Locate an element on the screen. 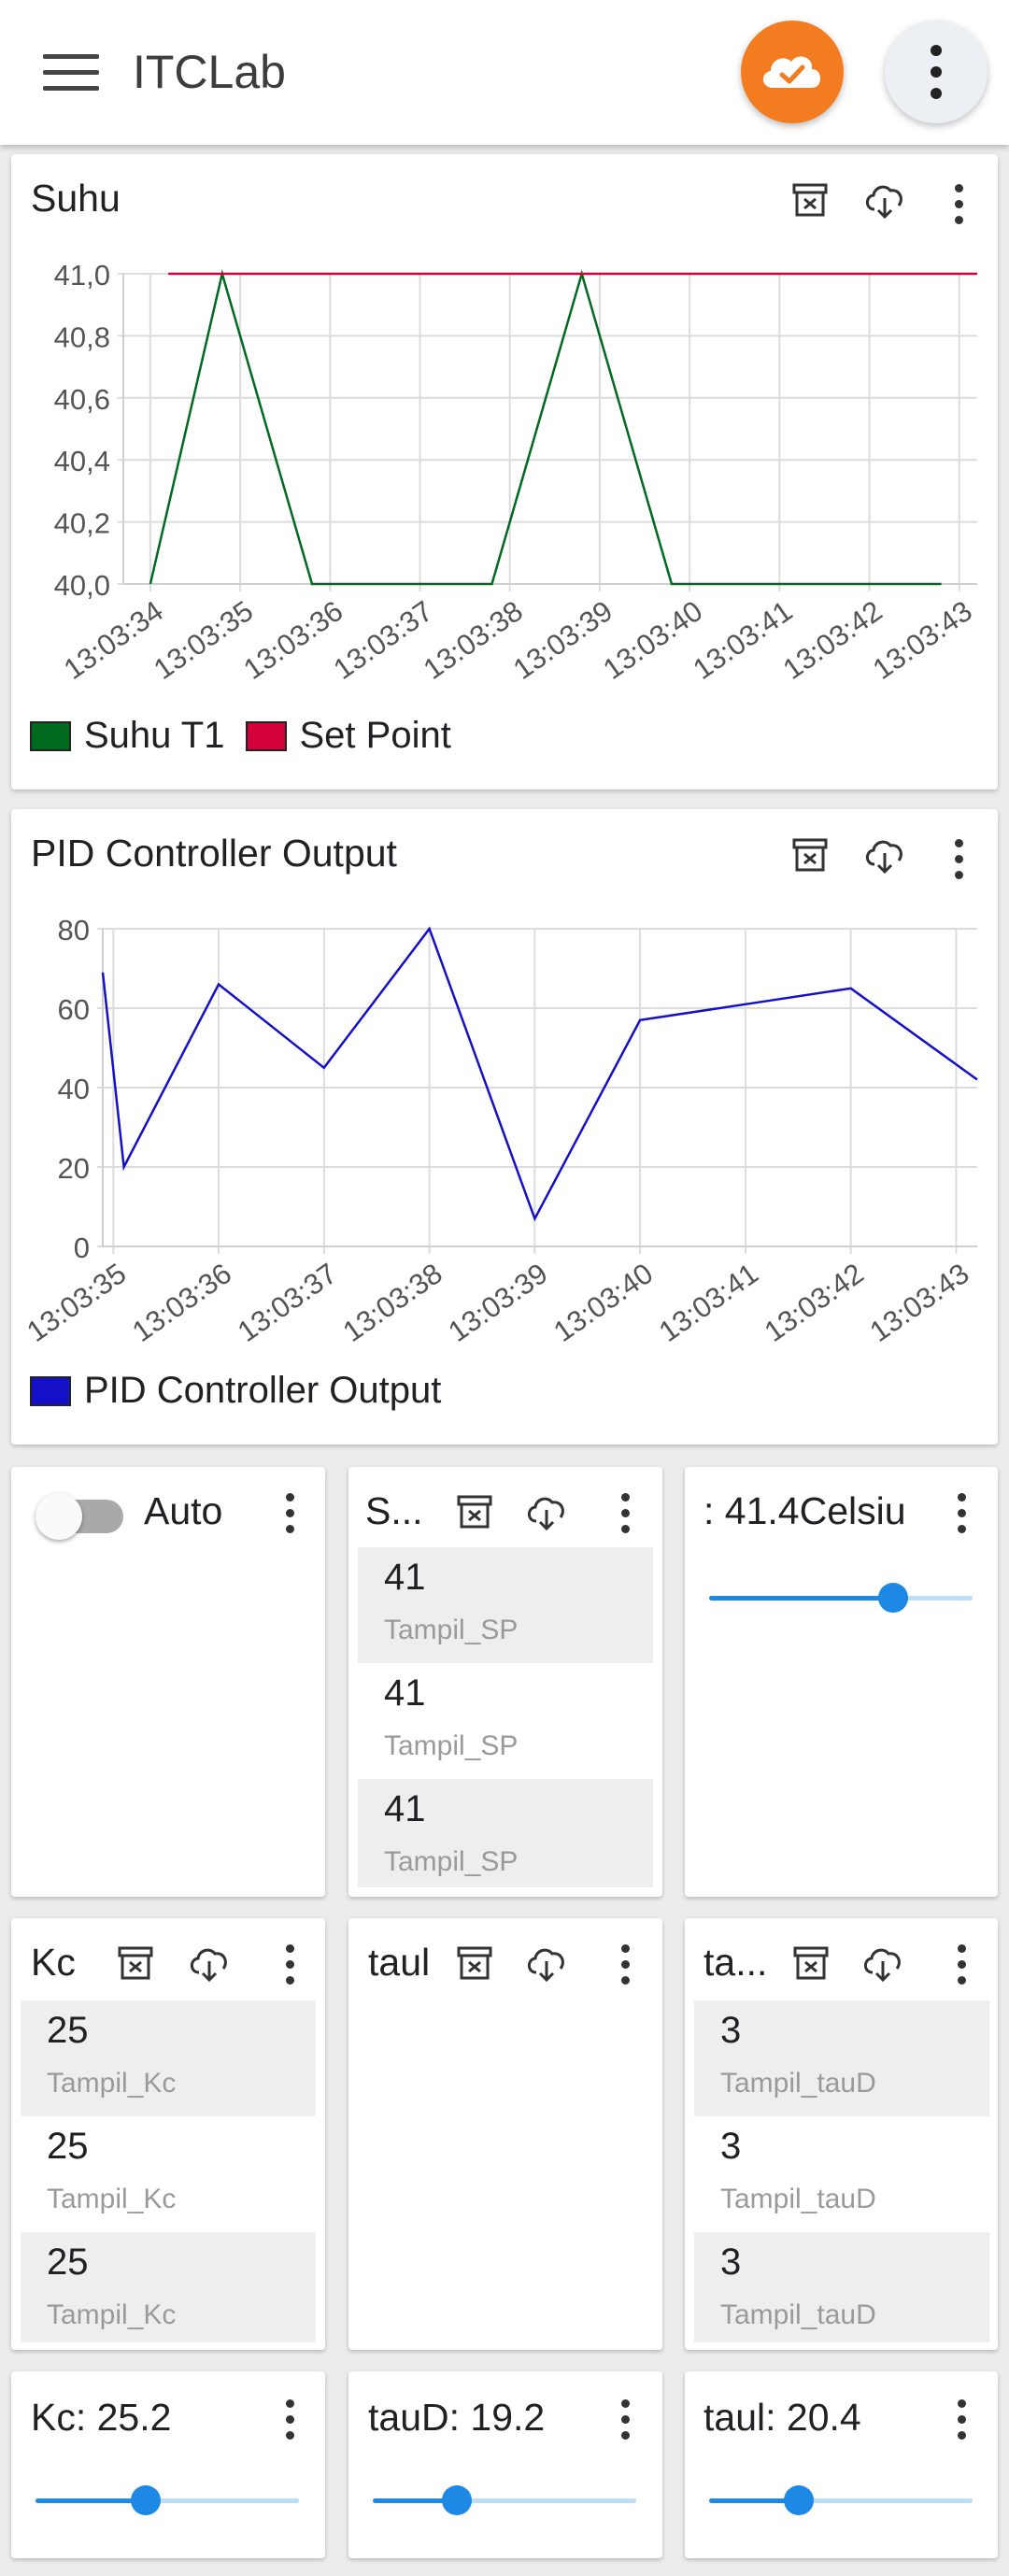 Image resolution: width=1009 pixels, height=2576 pixels. legend-item-set-point: Set Point is located at coordinates (348, 736).